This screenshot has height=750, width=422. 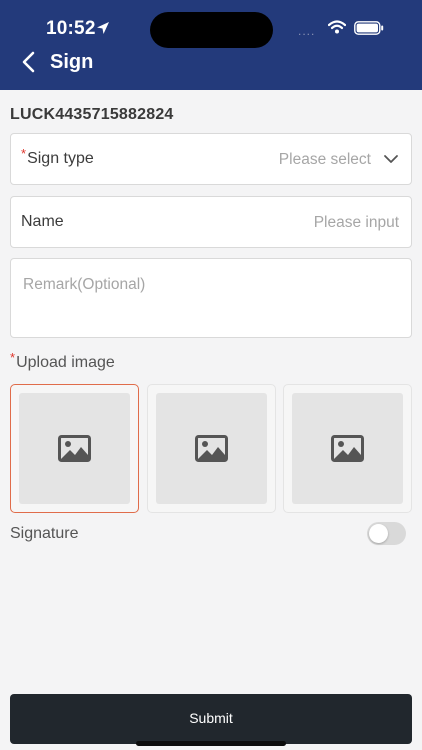 I want to click on name-label: Name, so click(x=42, y=221).